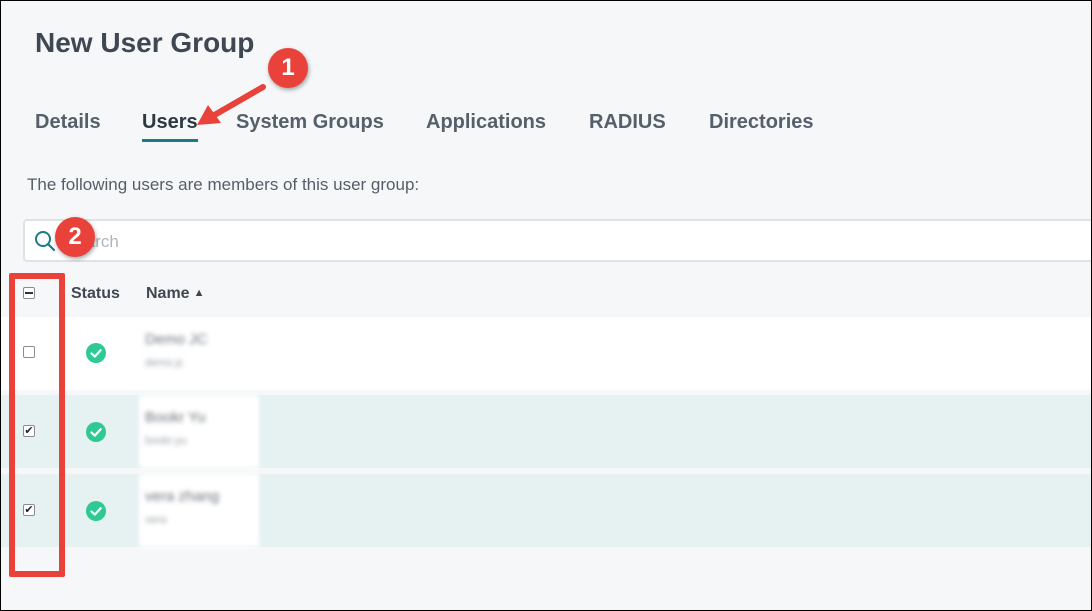  What do you see at coordinates (546, 510) in the screenshot?
I see `table-row: vera zhang vera` at bounding box center [546, 510].